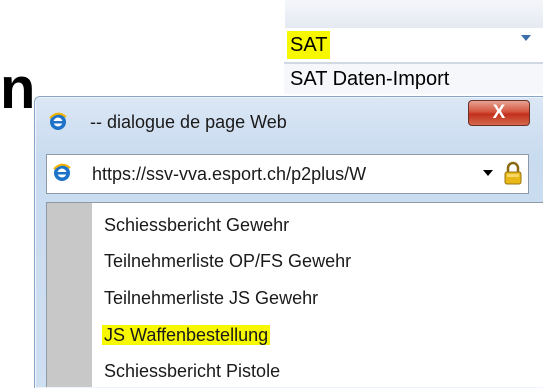 This screenshot has width=543, height=388. What do you see at coordinates (414, 14) in the screenshot?
I see `background-toolbar` at bounding box center [414, 14].